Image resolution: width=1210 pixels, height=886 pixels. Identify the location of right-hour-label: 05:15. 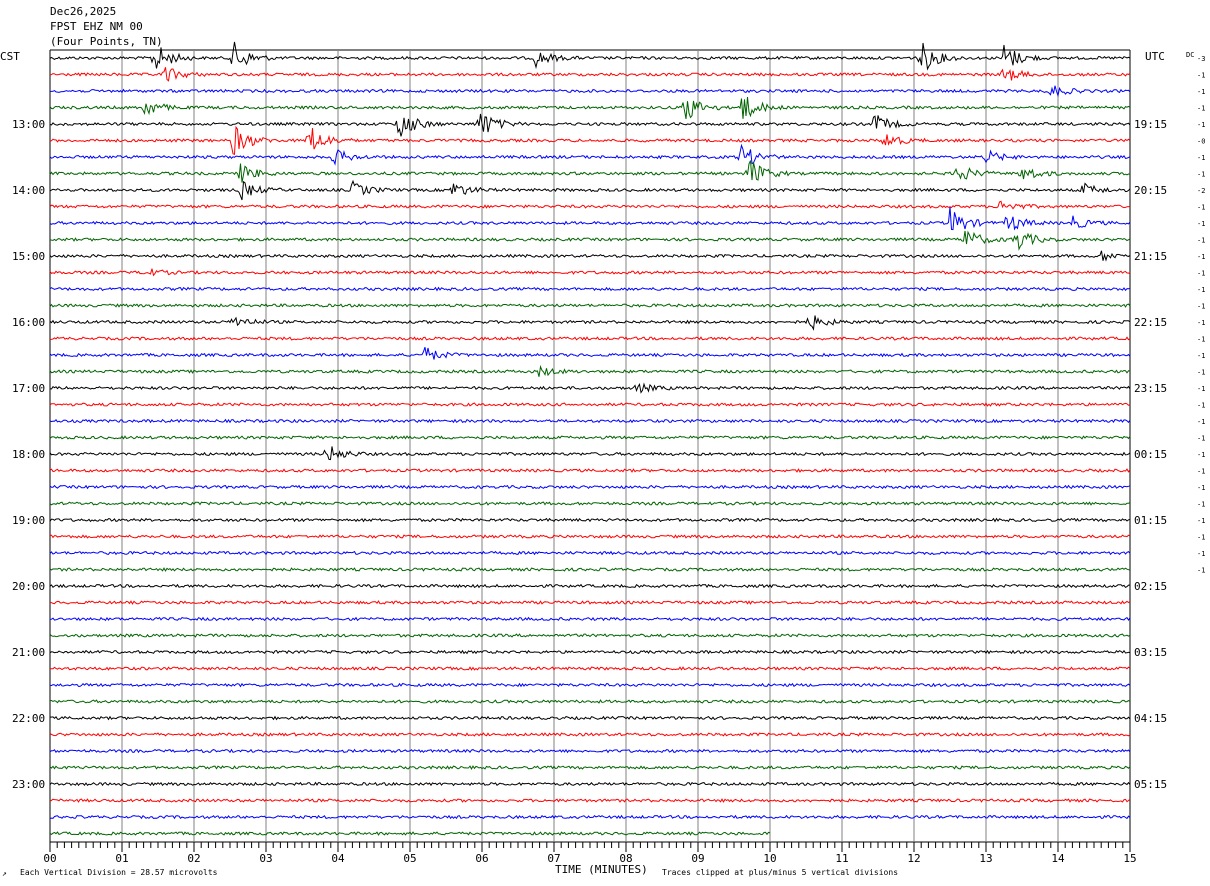
(1150, 784).